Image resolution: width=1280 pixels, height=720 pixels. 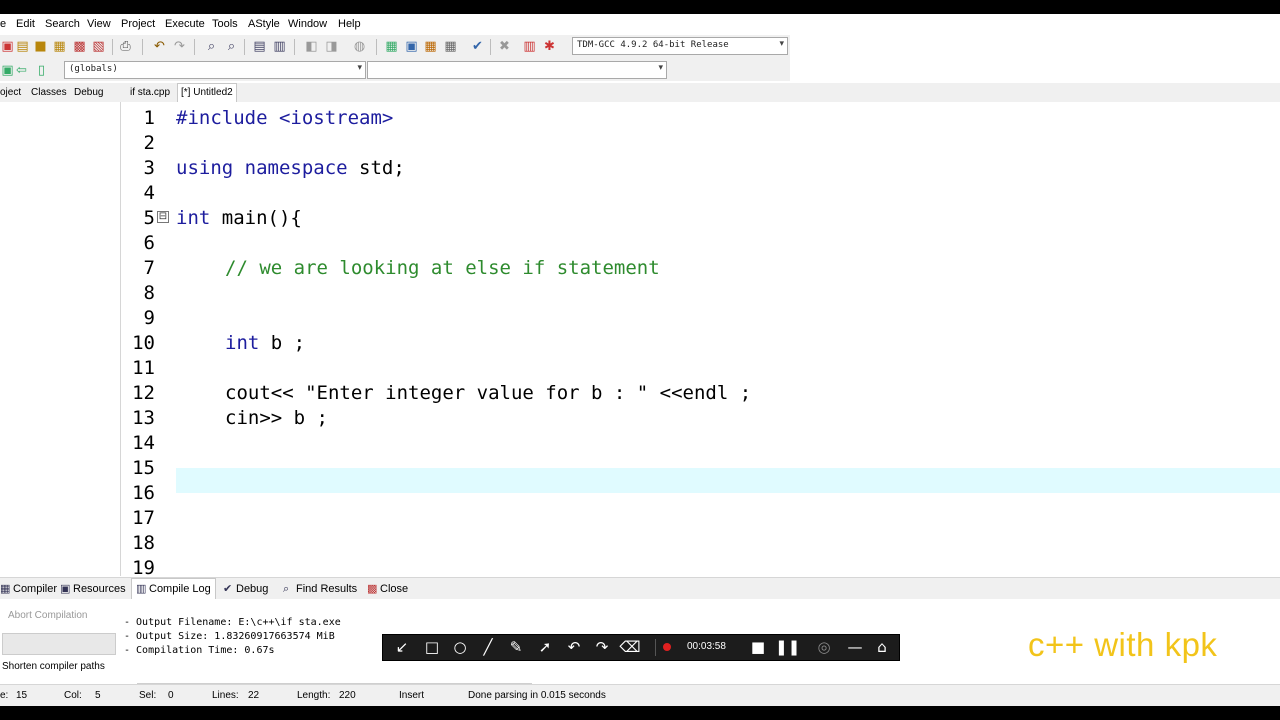 I want to click on symbol-select: ▾, so click(x=517, y=70).